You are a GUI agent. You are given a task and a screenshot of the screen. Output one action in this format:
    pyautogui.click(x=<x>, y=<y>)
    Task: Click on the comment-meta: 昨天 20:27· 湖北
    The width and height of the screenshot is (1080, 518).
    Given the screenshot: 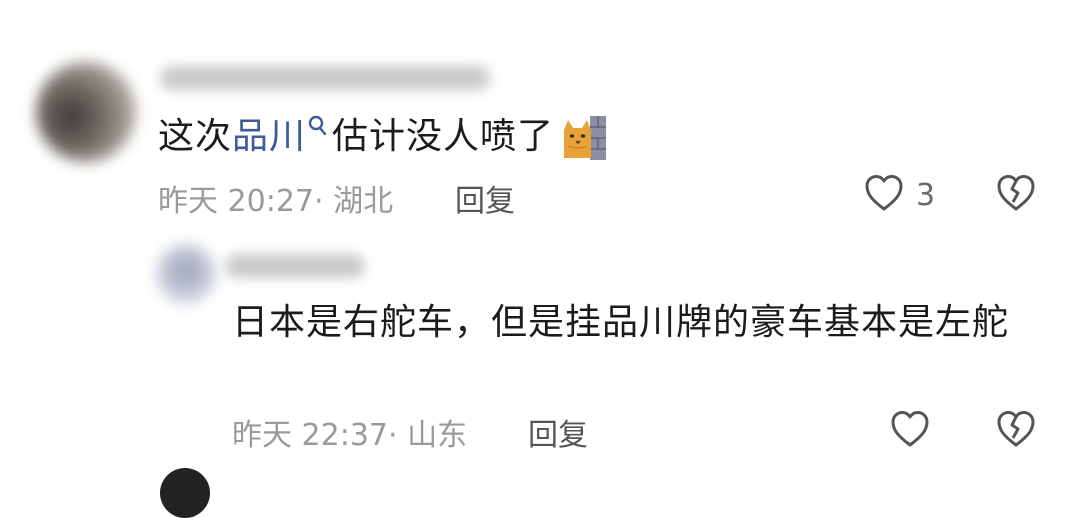 What is the action you would take?
    pyautogui.click(x=275, y=198)
    